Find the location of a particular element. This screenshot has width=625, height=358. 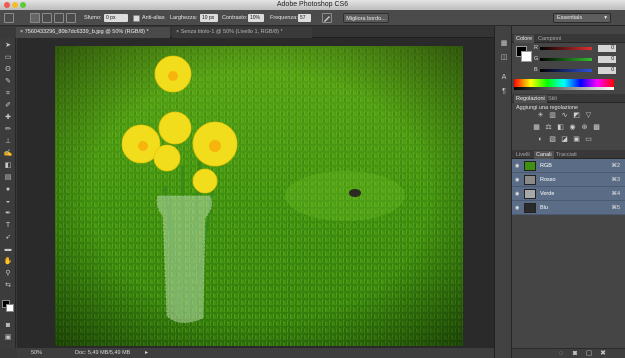

shape-tool-icon: ▬ is located at coordinates (8, 250).